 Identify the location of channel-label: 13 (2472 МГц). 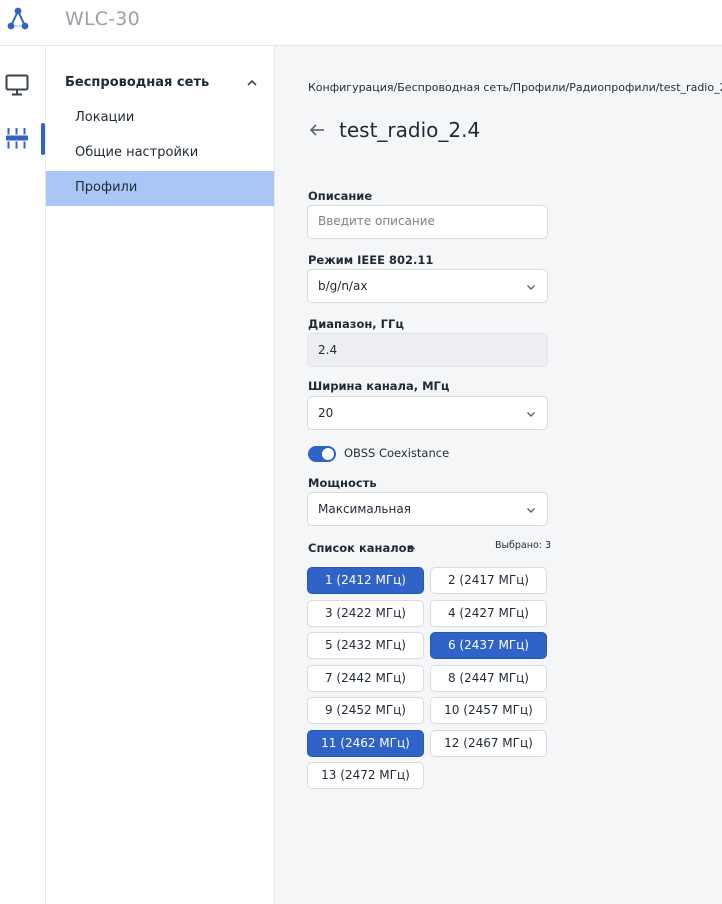
(365, 775).